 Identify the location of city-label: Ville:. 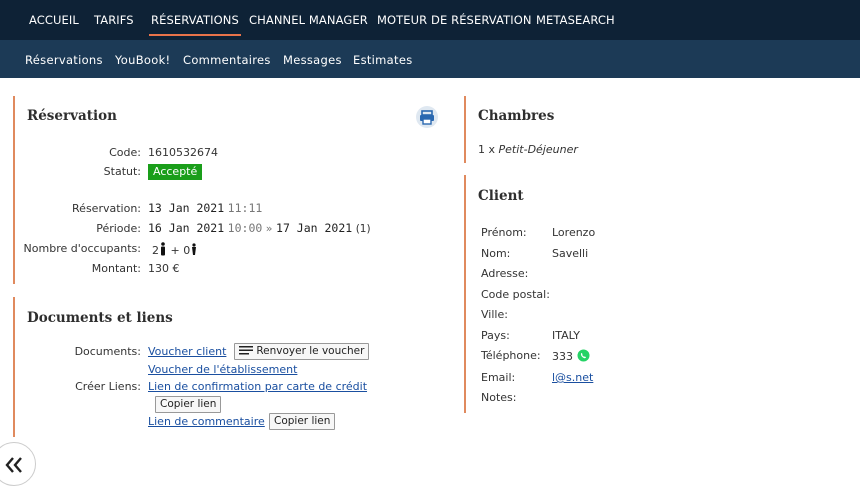
(494, 314).